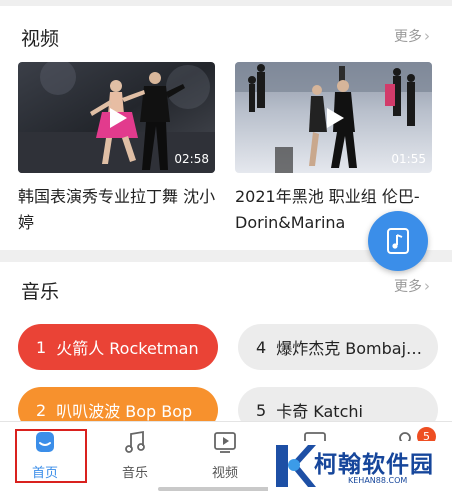 The width and height of the screenshot is (452, 491). I want to click on watermark-logo-icon, so click(296, 466).